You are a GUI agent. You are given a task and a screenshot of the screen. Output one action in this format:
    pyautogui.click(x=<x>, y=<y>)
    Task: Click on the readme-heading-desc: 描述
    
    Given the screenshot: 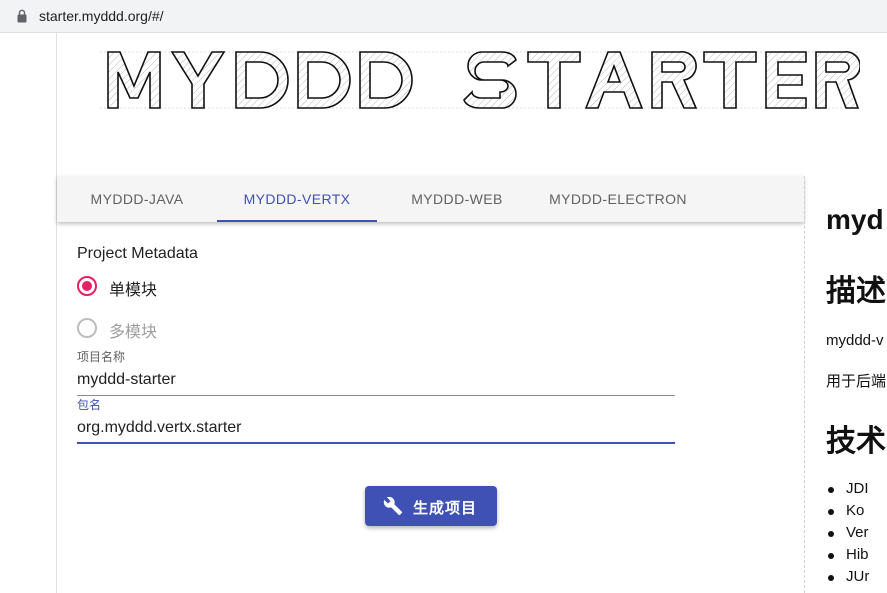 What is the action you would take?
    pyautogui.click(x=856, y=291)
    